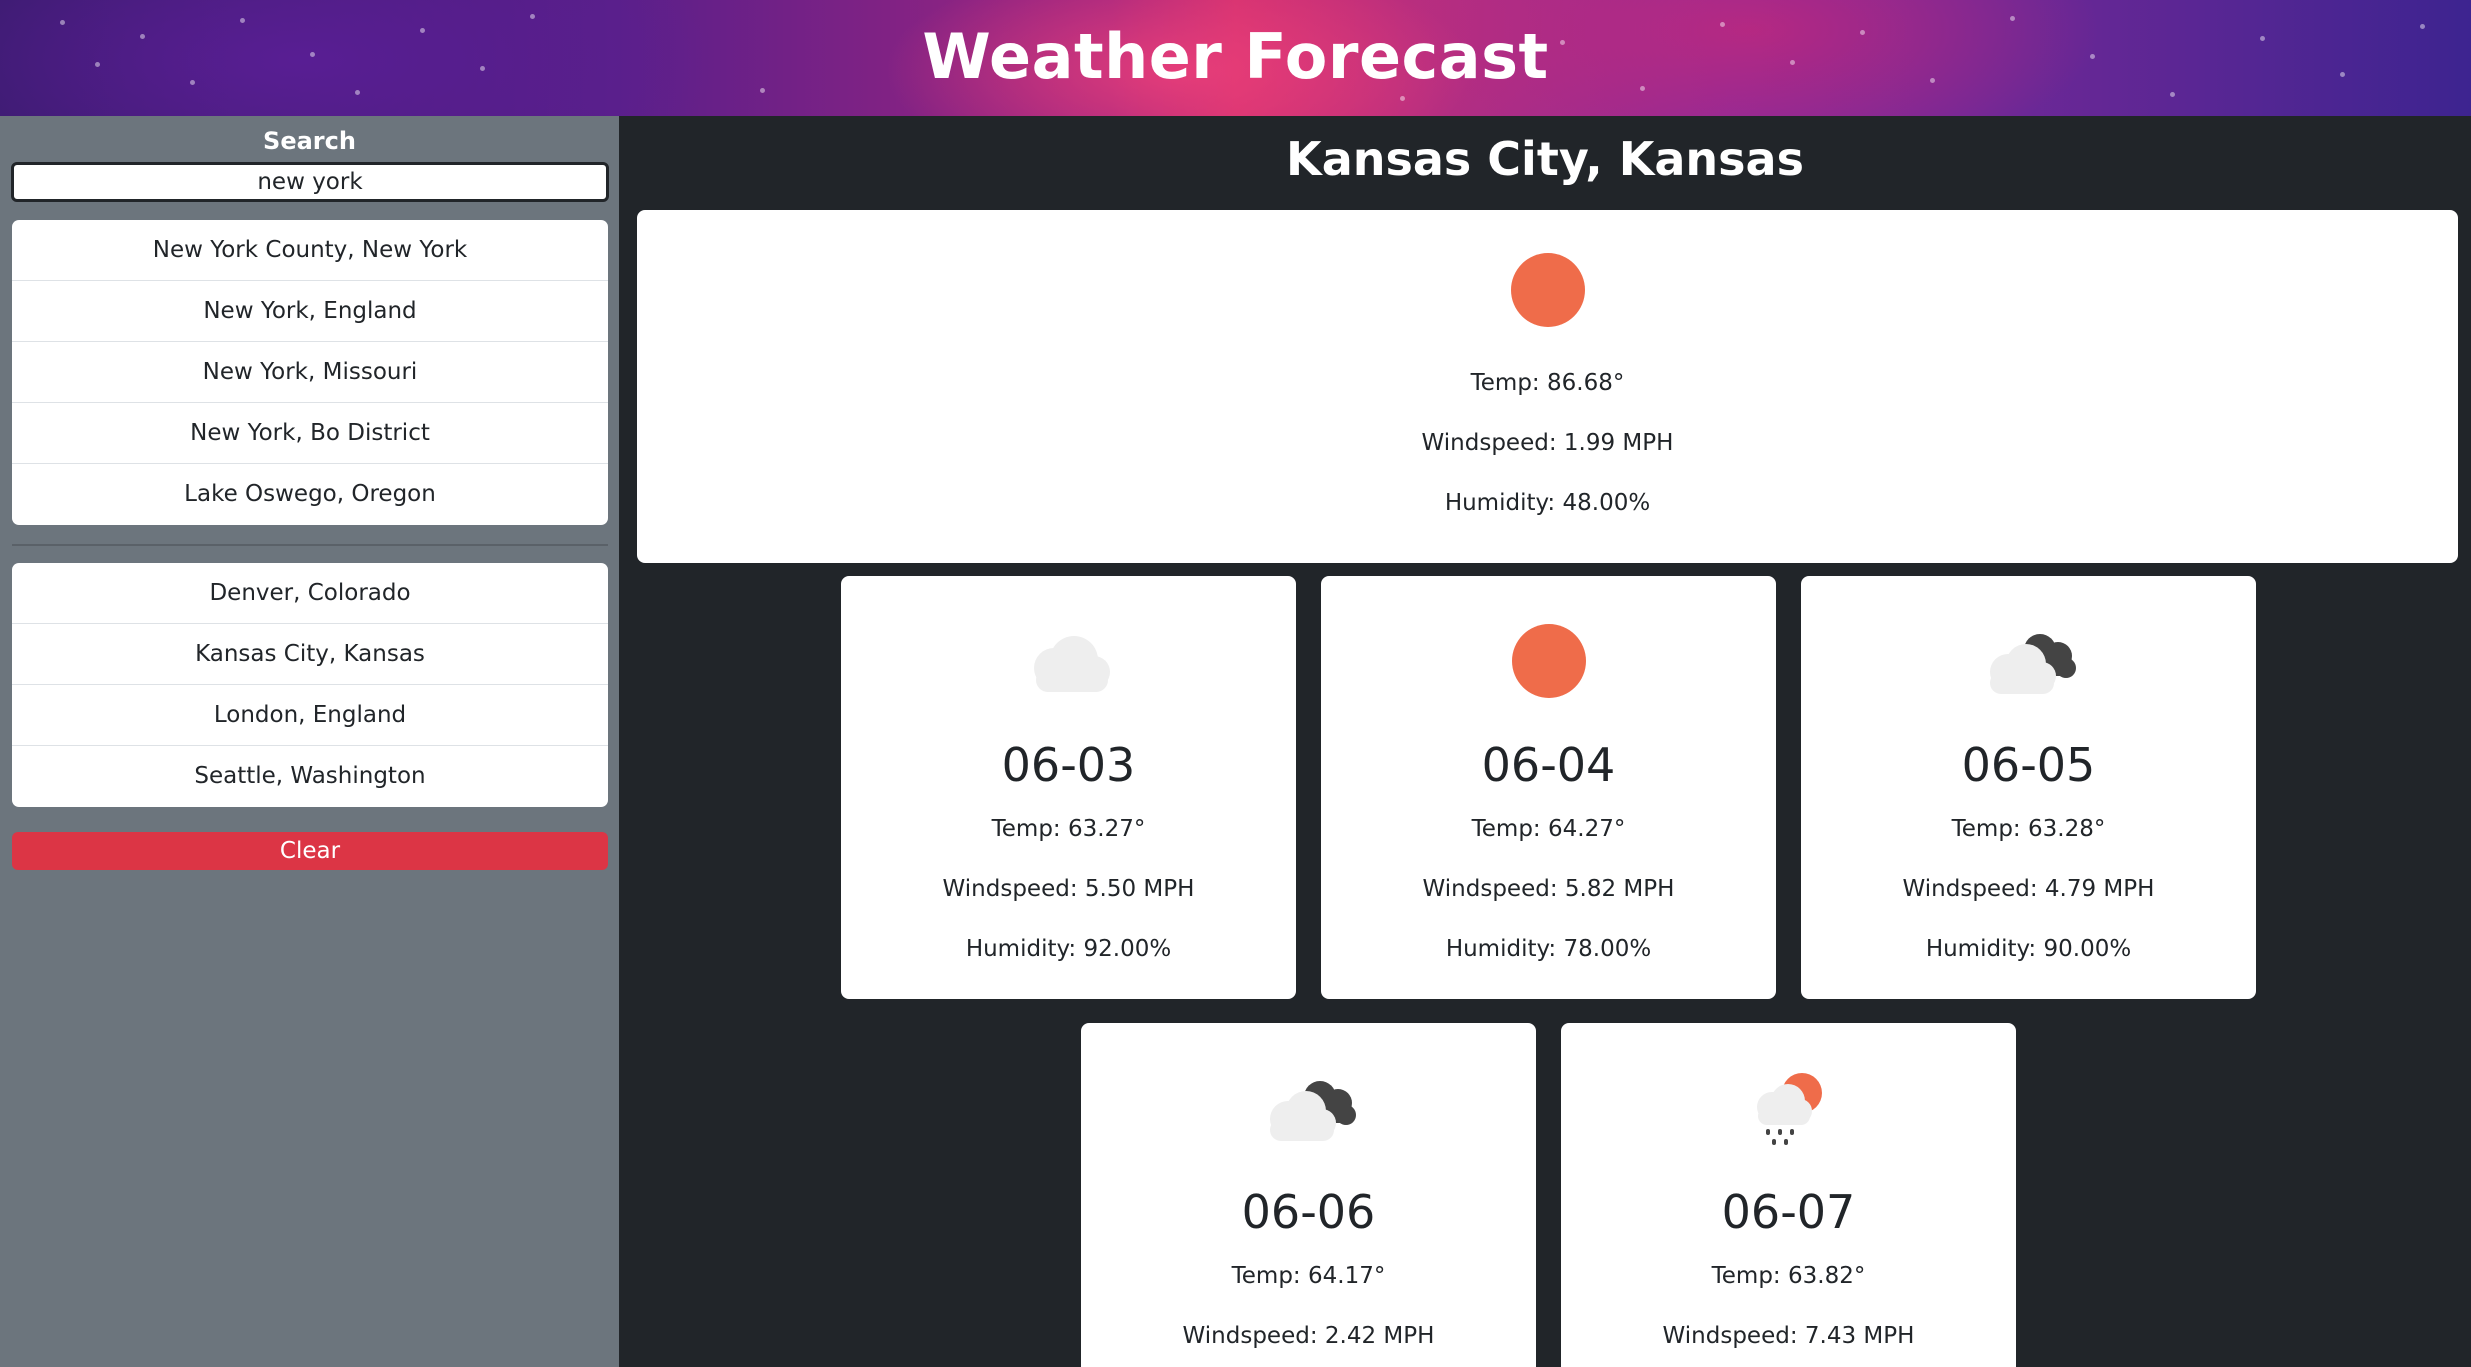 The width and height of the screenshot is (2471, 1367). What do you see at coordinates (1548, 949) in the screenshot?
I see `forecast-humidity: Humidity: 78.00%` at bounding box center [1548, 949].